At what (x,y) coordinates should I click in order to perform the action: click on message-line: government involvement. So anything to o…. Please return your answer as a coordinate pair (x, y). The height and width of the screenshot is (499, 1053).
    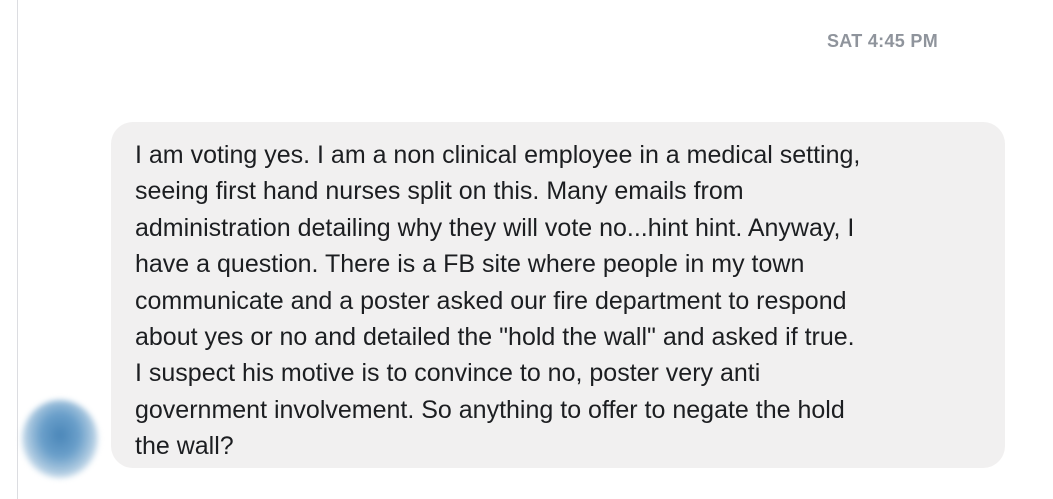
    Looking at the image, I should click on (490, 409).